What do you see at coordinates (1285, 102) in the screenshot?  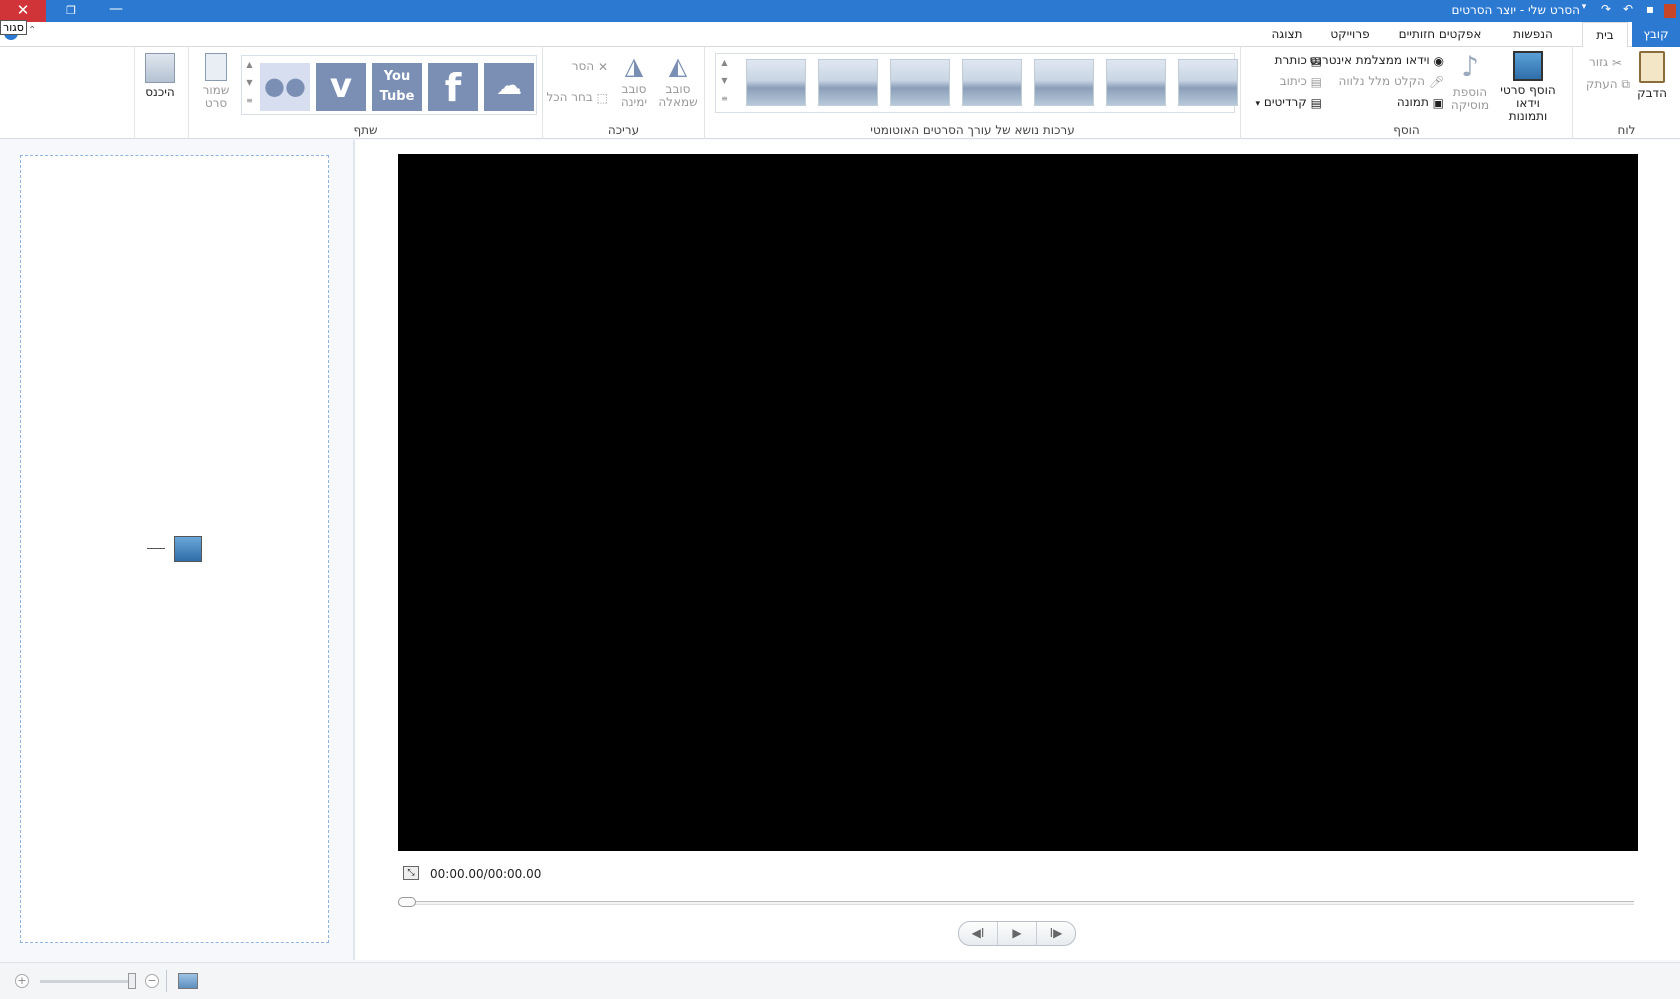 I see `credits-label: קרדיטים` at bounding box center [1285, 102].